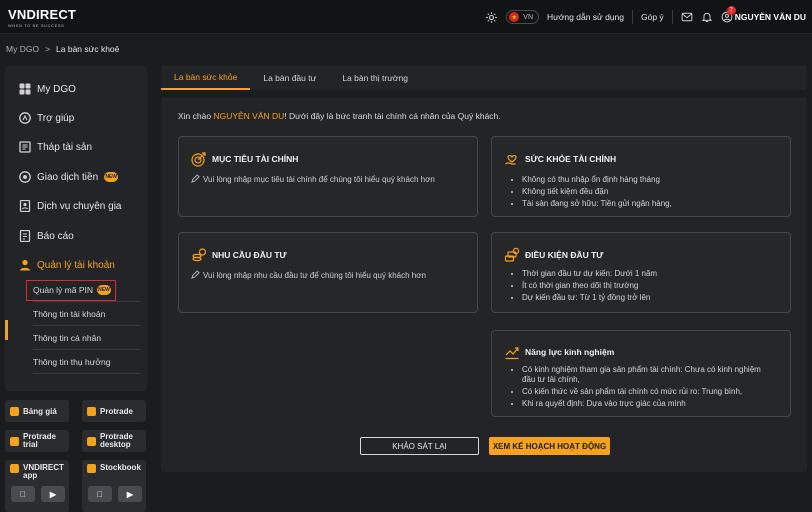 The height and width of the screenshot is (512, 812). I want to click on brand-name: VNDIRECT, so click(42, 14).